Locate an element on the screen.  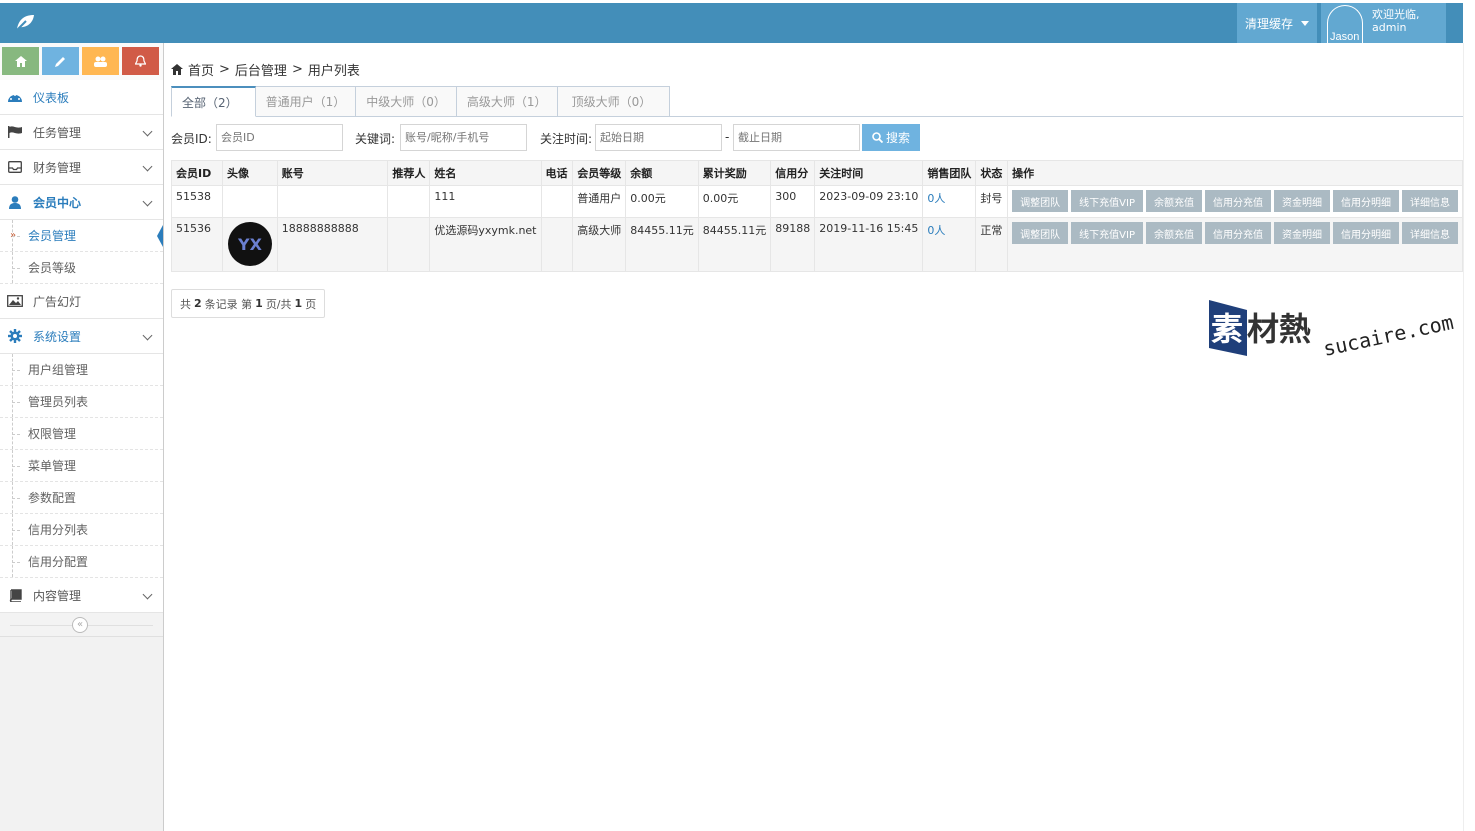
member-id-input is located at coordinates (279, 137).